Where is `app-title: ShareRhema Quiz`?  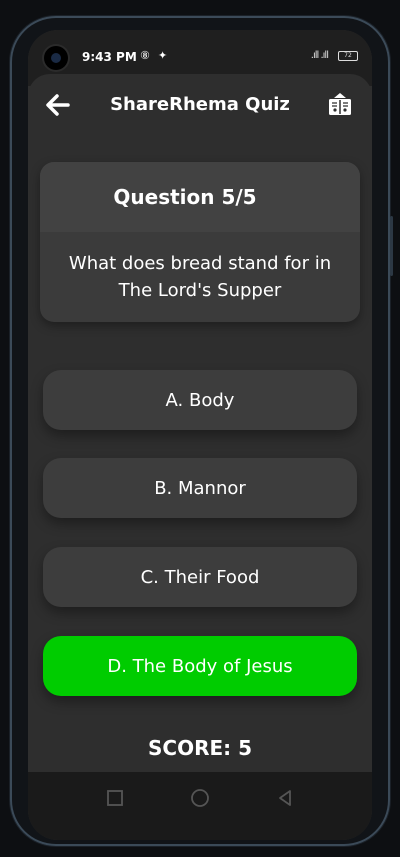 app-title: ShareRhema Quiz is located at coordinates (200, 104).